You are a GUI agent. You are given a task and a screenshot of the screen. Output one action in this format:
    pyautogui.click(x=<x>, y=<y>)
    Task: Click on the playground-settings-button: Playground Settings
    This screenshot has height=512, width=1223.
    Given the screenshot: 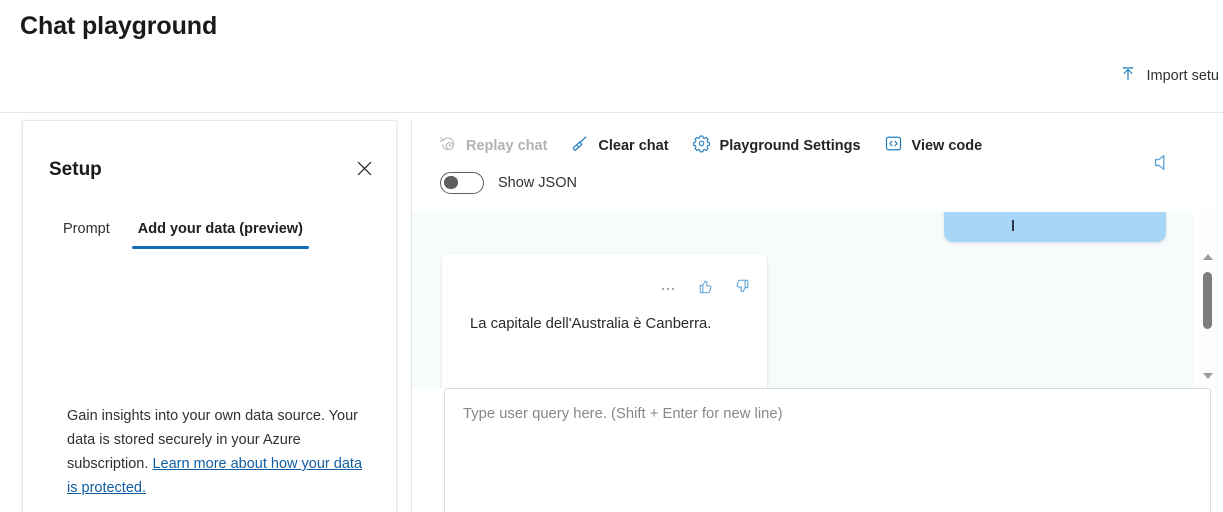 What is the action you would take?
    pyautogui.click(x=779, y=146)
    